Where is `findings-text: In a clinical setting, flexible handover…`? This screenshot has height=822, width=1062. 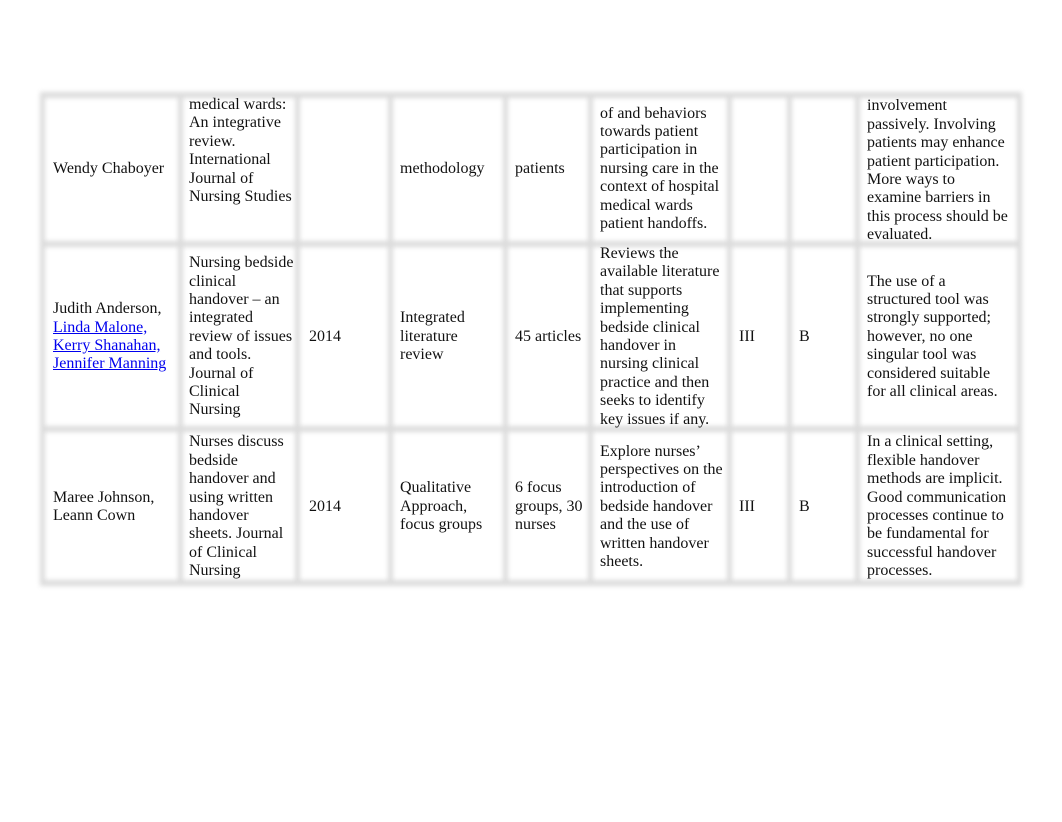
findings-text: In a clinical setting, flexible handover… is located at coordinates (937, 506).